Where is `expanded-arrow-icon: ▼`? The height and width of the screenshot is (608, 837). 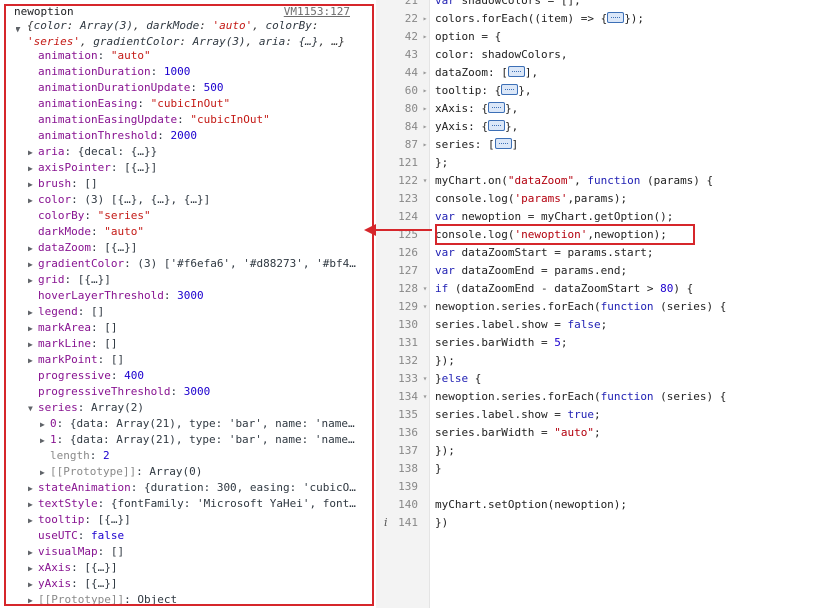 expanded-arrow-icon: ▼ is located at coordinates (33, 408).